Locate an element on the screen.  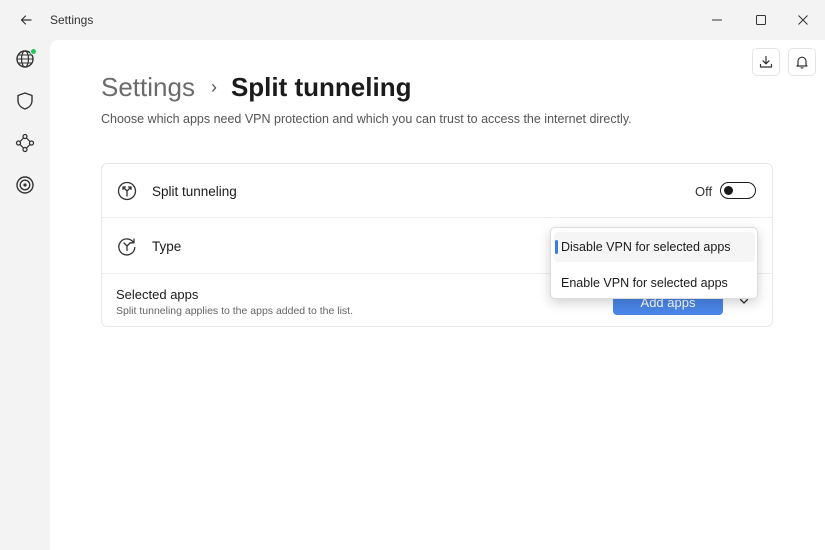
title-bar: Settings is located at coordinates (412, 20).